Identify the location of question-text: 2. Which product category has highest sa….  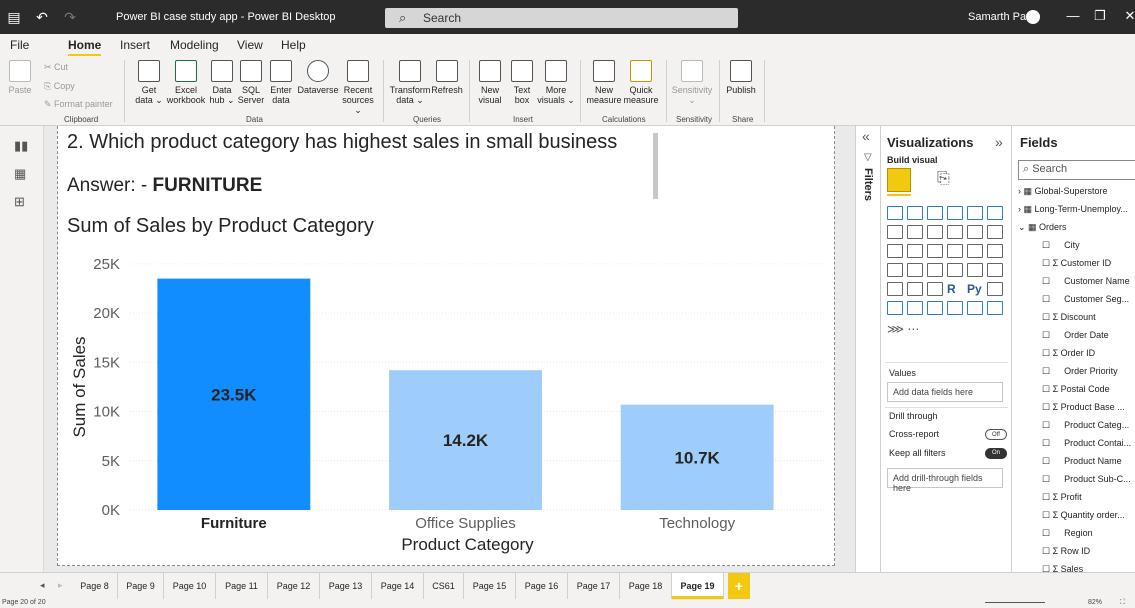
(342, 142).